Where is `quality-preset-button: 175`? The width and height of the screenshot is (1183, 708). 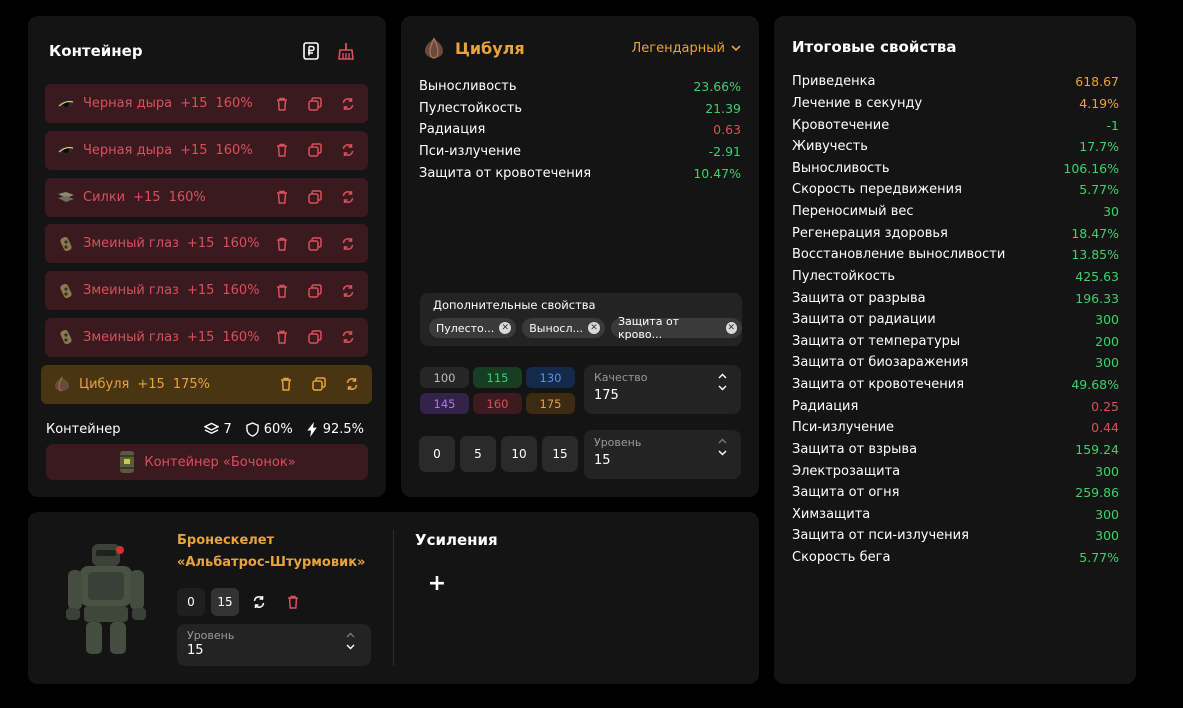 quality-preset-button: 175 is located at coordinates (550, 403).